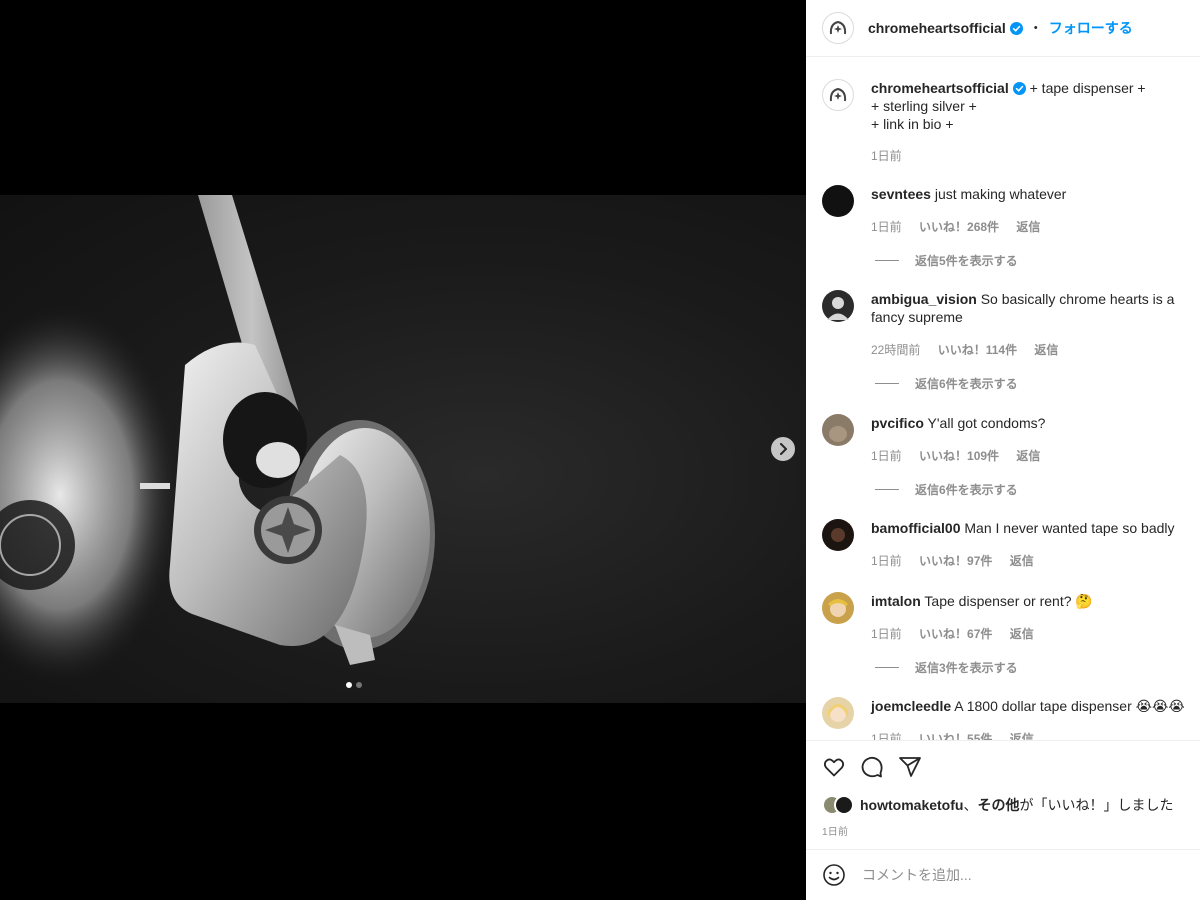  What do you see at coordinates (1012, 875) in the screenshot?
I see `comment-input` at bounding box center [1012, 875].